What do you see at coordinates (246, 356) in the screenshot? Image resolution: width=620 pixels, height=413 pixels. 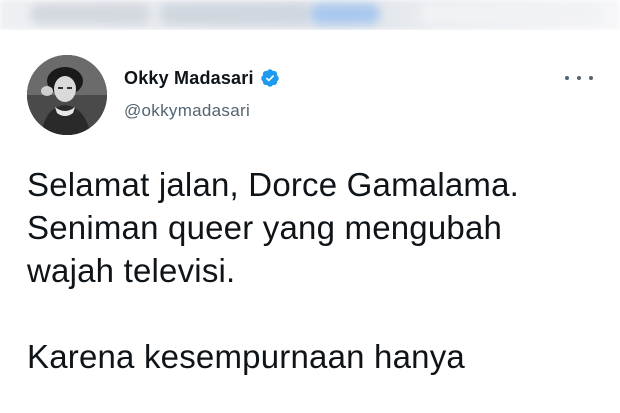 I see `tweet-line: Karena kesempurnaan hanya` at bounding box center [246, 356].